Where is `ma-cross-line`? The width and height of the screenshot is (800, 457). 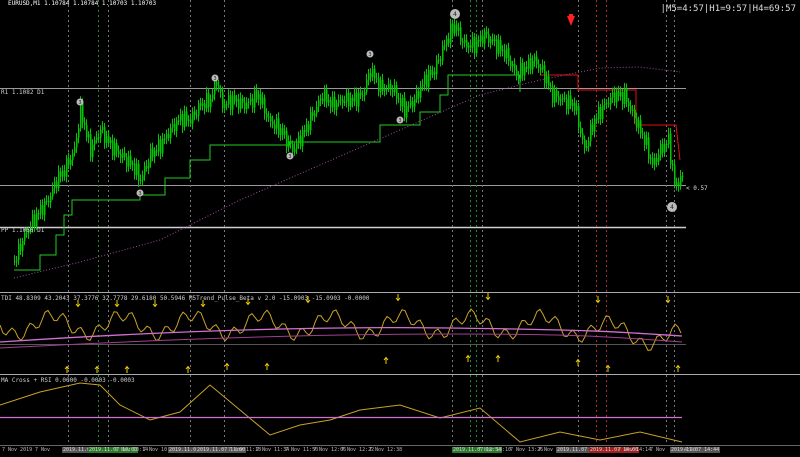
ma-cross-line is located at coordinates (341, 412).